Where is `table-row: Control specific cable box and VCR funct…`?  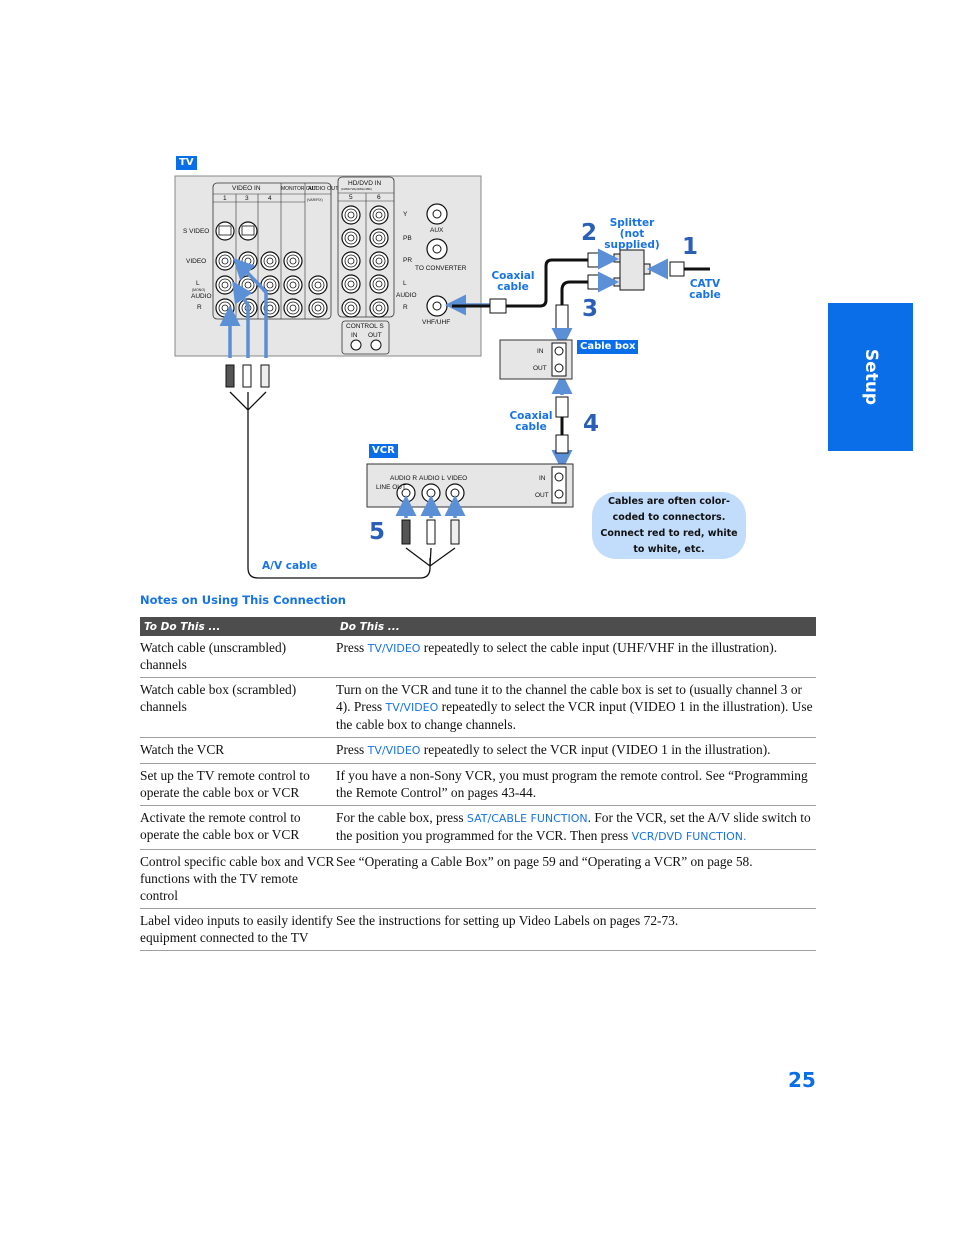 table-row: Control specific cable box and VCR funct… is located at coordinates (478, 879).